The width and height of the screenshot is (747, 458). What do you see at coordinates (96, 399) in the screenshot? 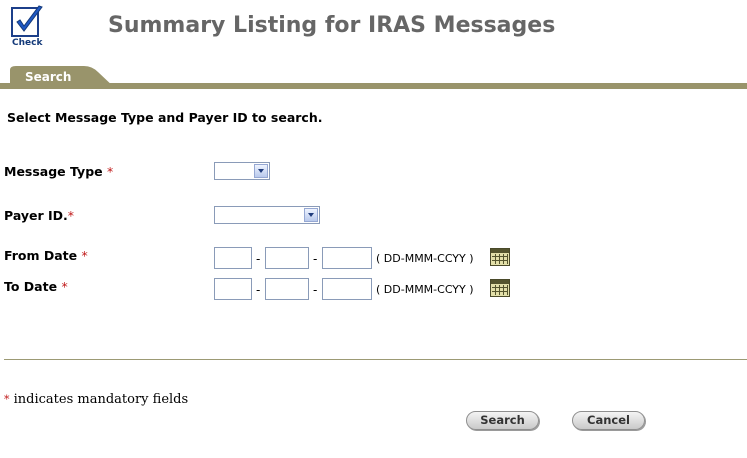
I see `mandatory-note: * indicates mandatory fields` at bounding box center [96, 399].